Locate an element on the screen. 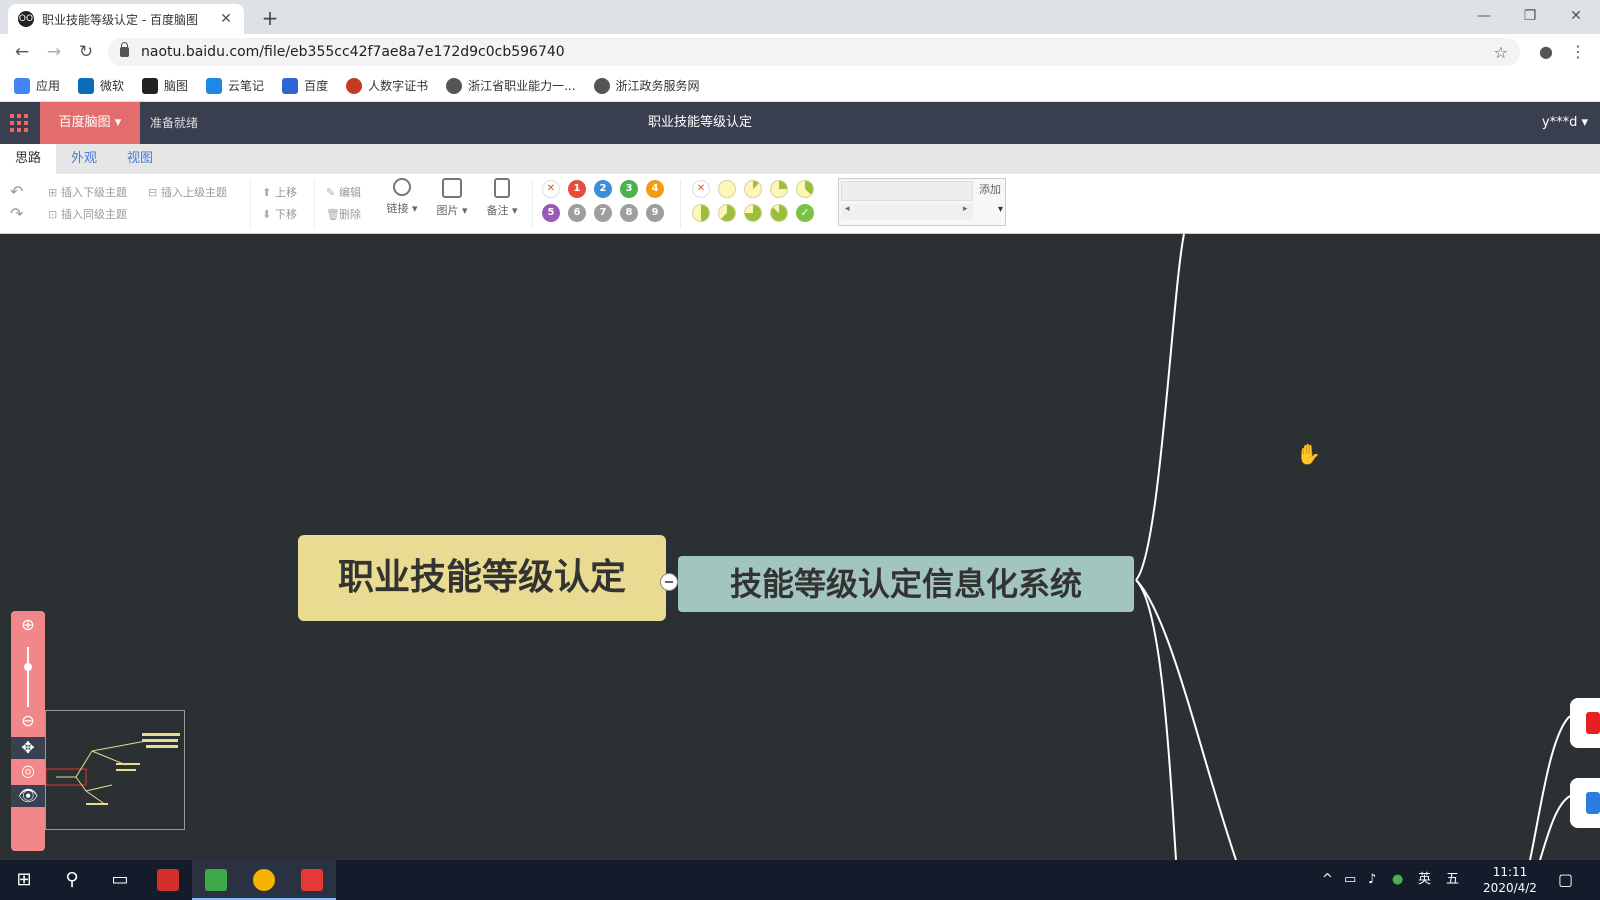 Image resolution: width=1600 pixels, height=900 pixels. note-button: 备注 ▾ is located at coordinates (502, 198).